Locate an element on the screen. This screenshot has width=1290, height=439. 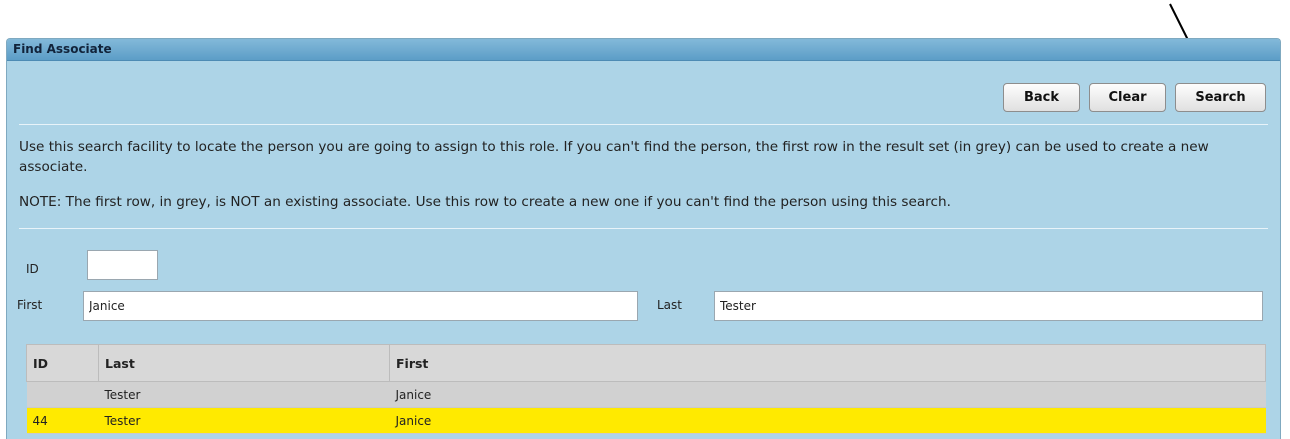
first-name-label: First is located at coordinates (30, 305).